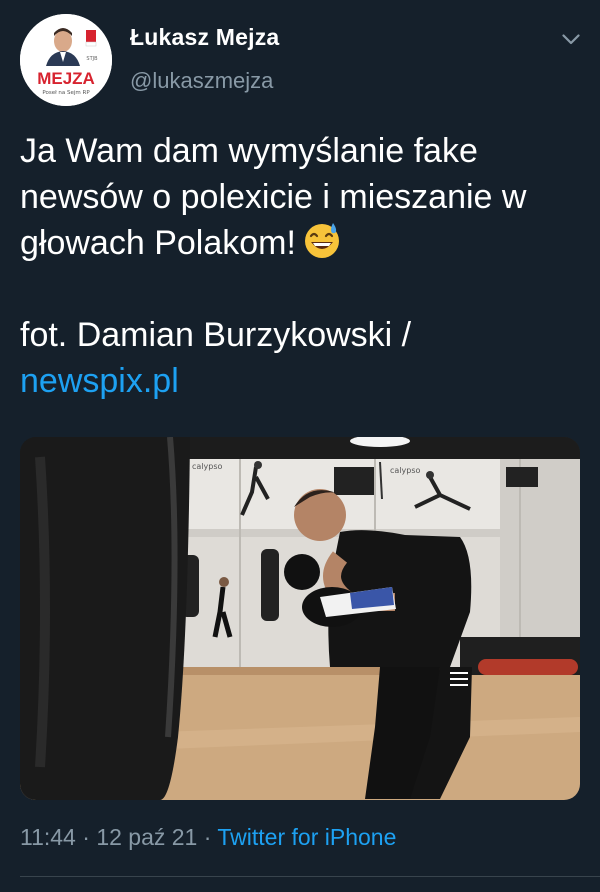 Image resolution: width=600 pixels, height=892 pixels. Describe the element at coordinates (322, 240) in the screenshot. I see `grinning-face-with-sweat-emoji` at that location.